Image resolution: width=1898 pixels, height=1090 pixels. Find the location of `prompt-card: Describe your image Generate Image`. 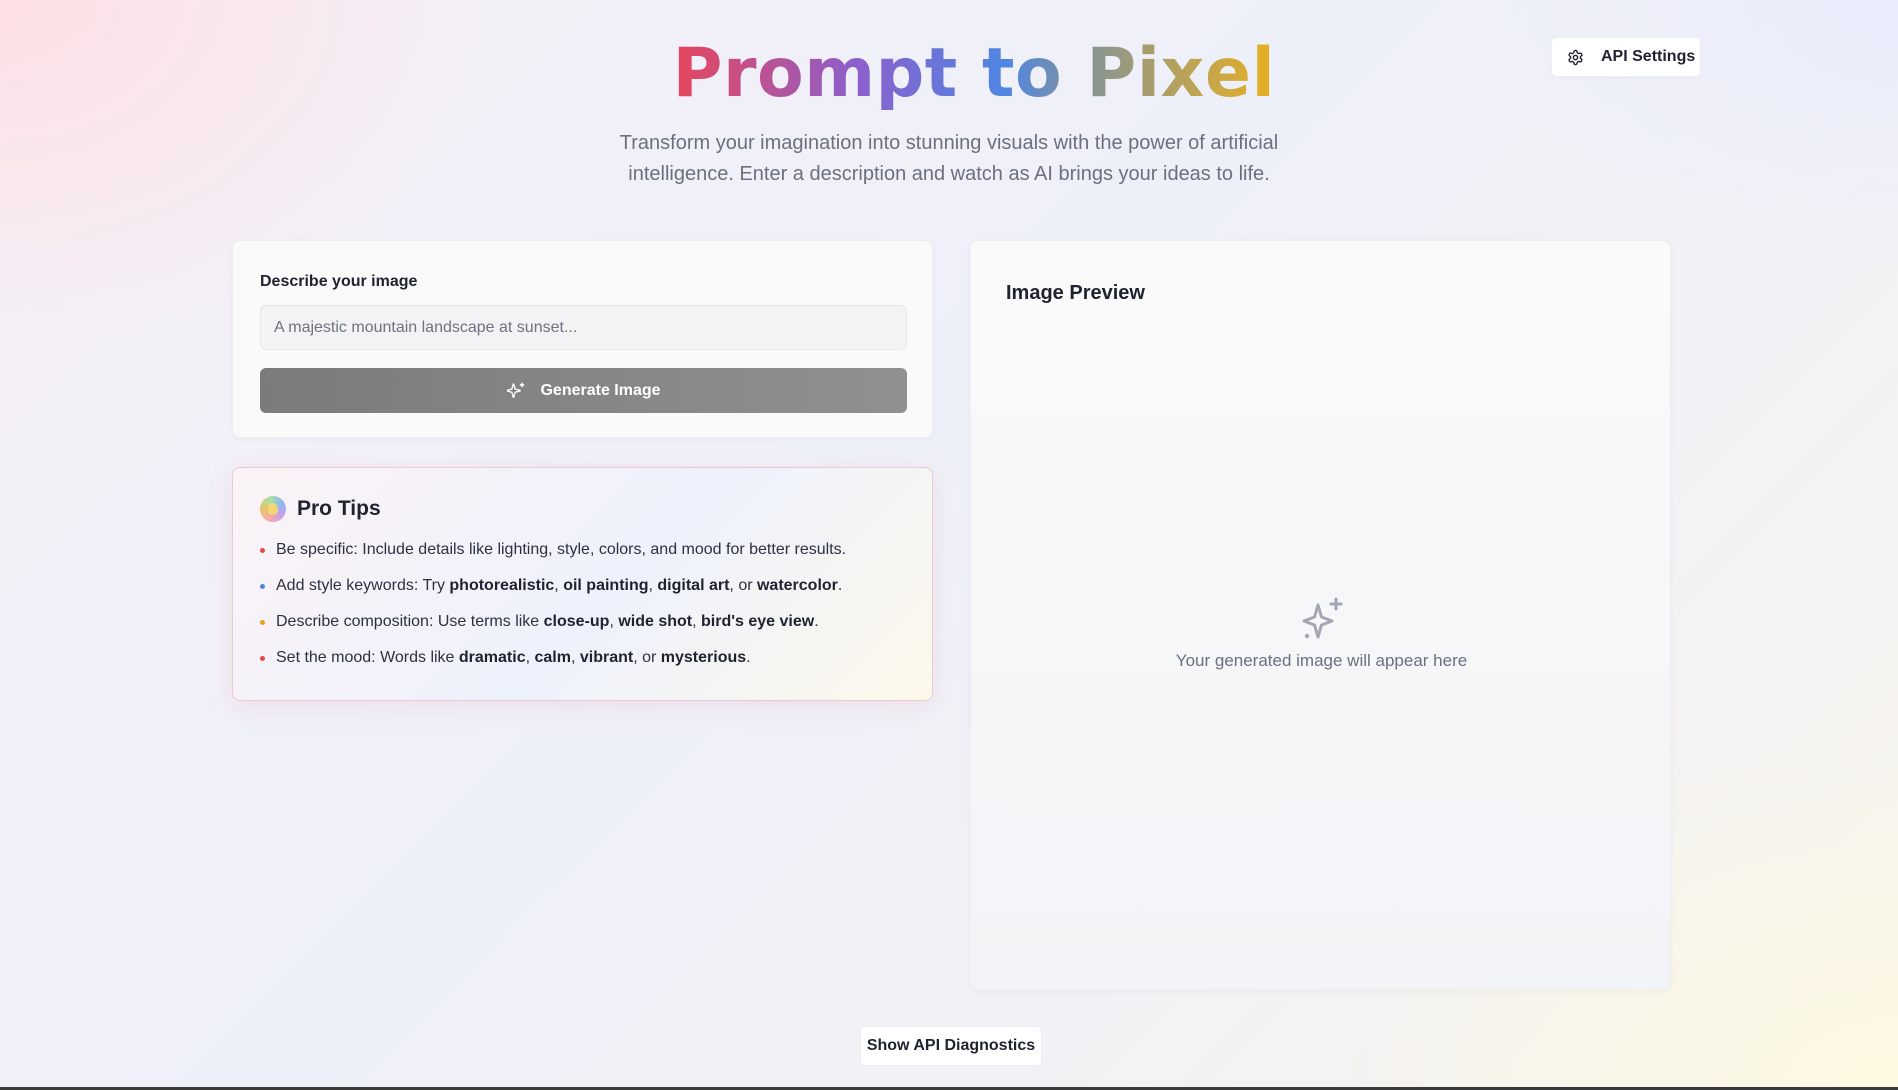

prompt-card: Describe your image Generate Image is located at coordinates (582, 339).